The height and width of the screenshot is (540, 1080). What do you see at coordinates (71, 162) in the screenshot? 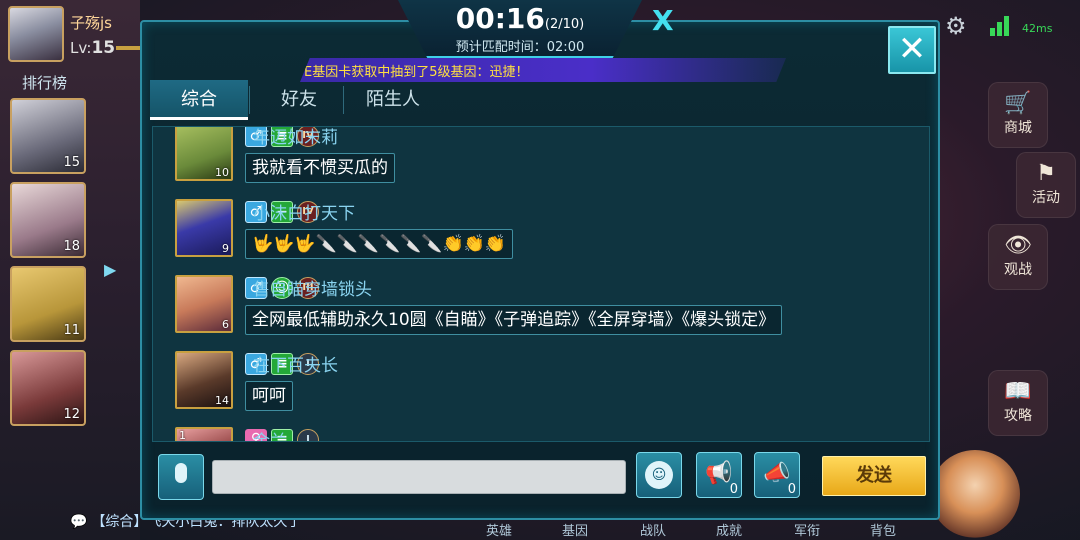
I see `rank-item-level: 15` at bounding box center [71, 162].